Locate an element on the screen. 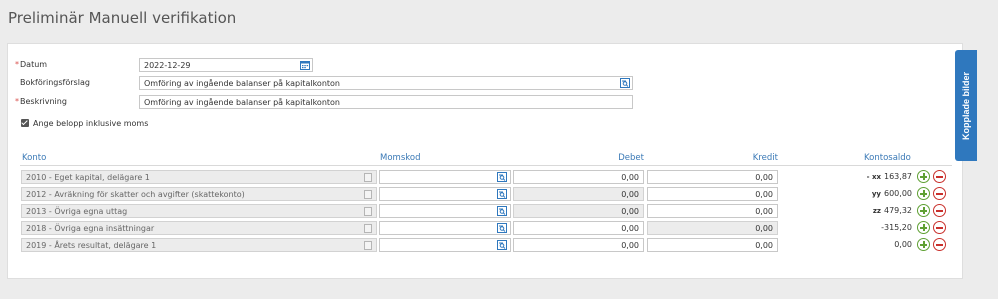  datum-field: 2022-12-29 is located at coordinates (226, 65).